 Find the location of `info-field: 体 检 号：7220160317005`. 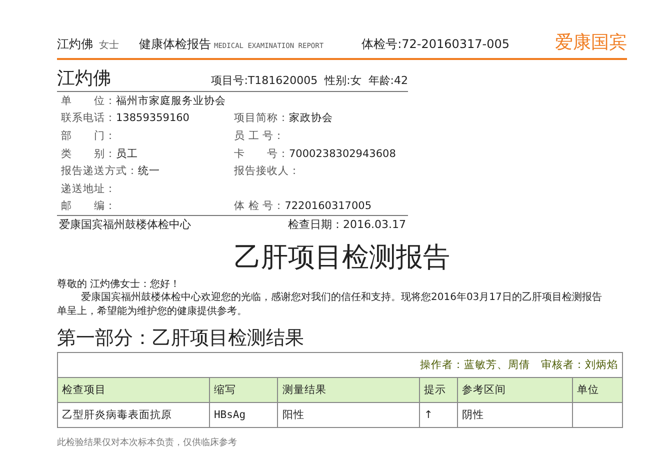

info-field: 体 检 号：7220160317005 is located at coordinates (323, 206).